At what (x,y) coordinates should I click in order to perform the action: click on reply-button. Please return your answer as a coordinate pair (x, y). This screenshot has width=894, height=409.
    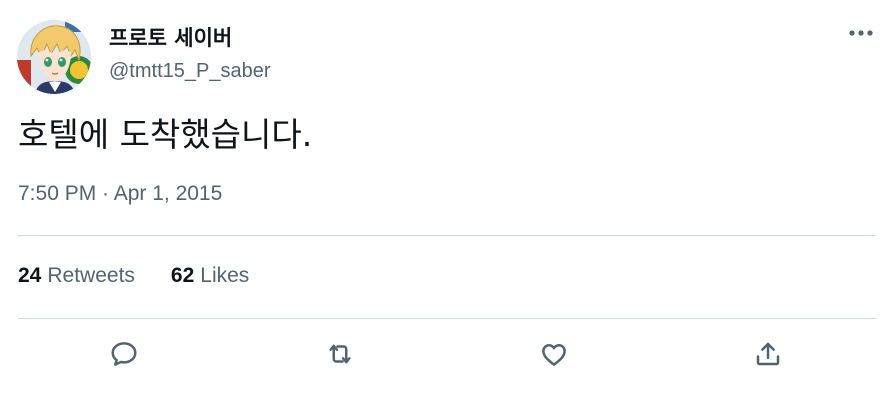
    Looking at the image, I should click on (124, 354).